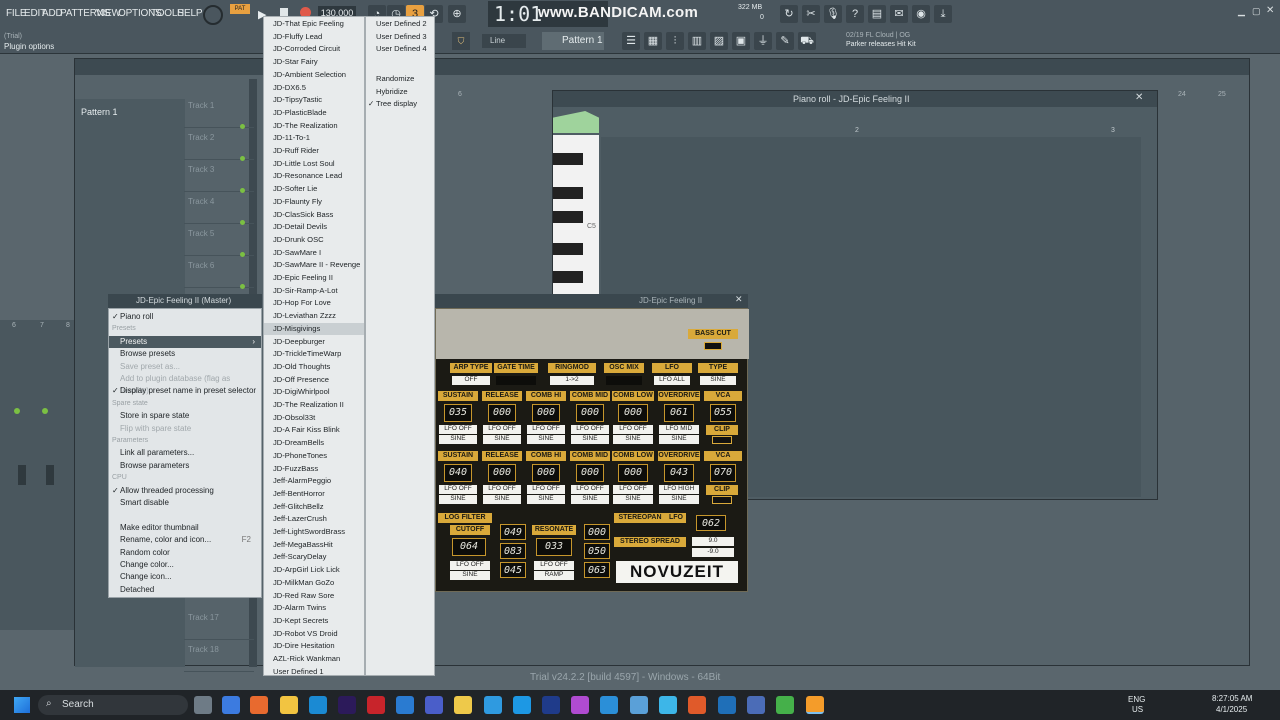  What do you see at coordinates (624, 380) in the screenshot?
I see `option-value` at bounding box center [624, 380].